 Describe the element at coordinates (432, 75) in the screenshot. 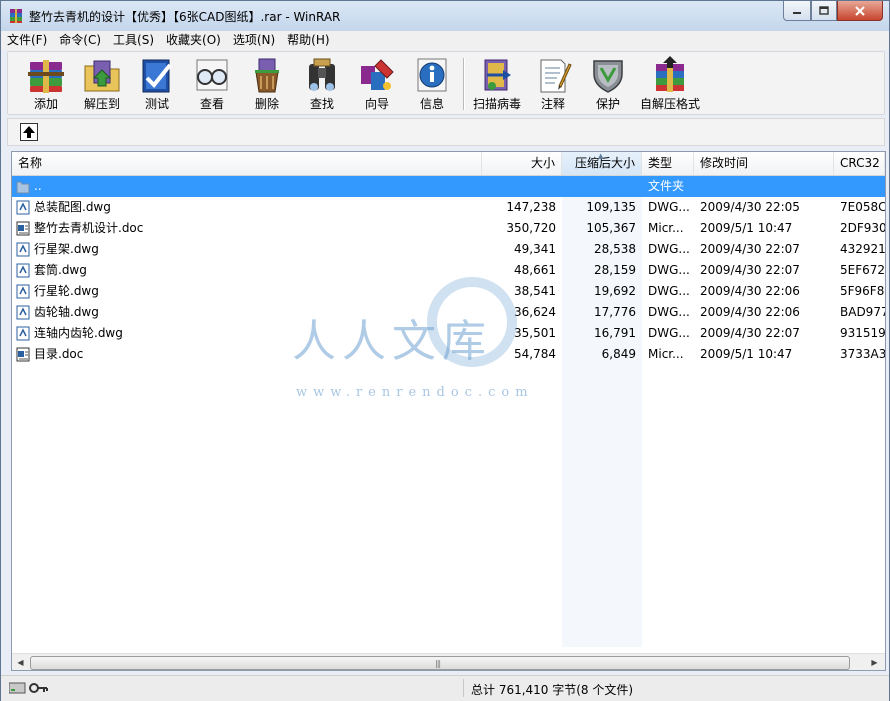

I see `info-icon` at that location.